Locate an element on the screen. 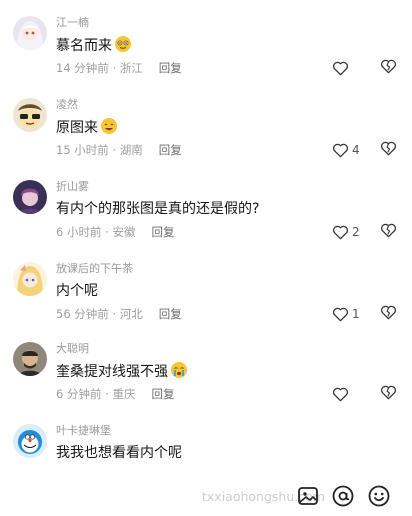  emoji-crying-icon is located at coordinates (179, 370).